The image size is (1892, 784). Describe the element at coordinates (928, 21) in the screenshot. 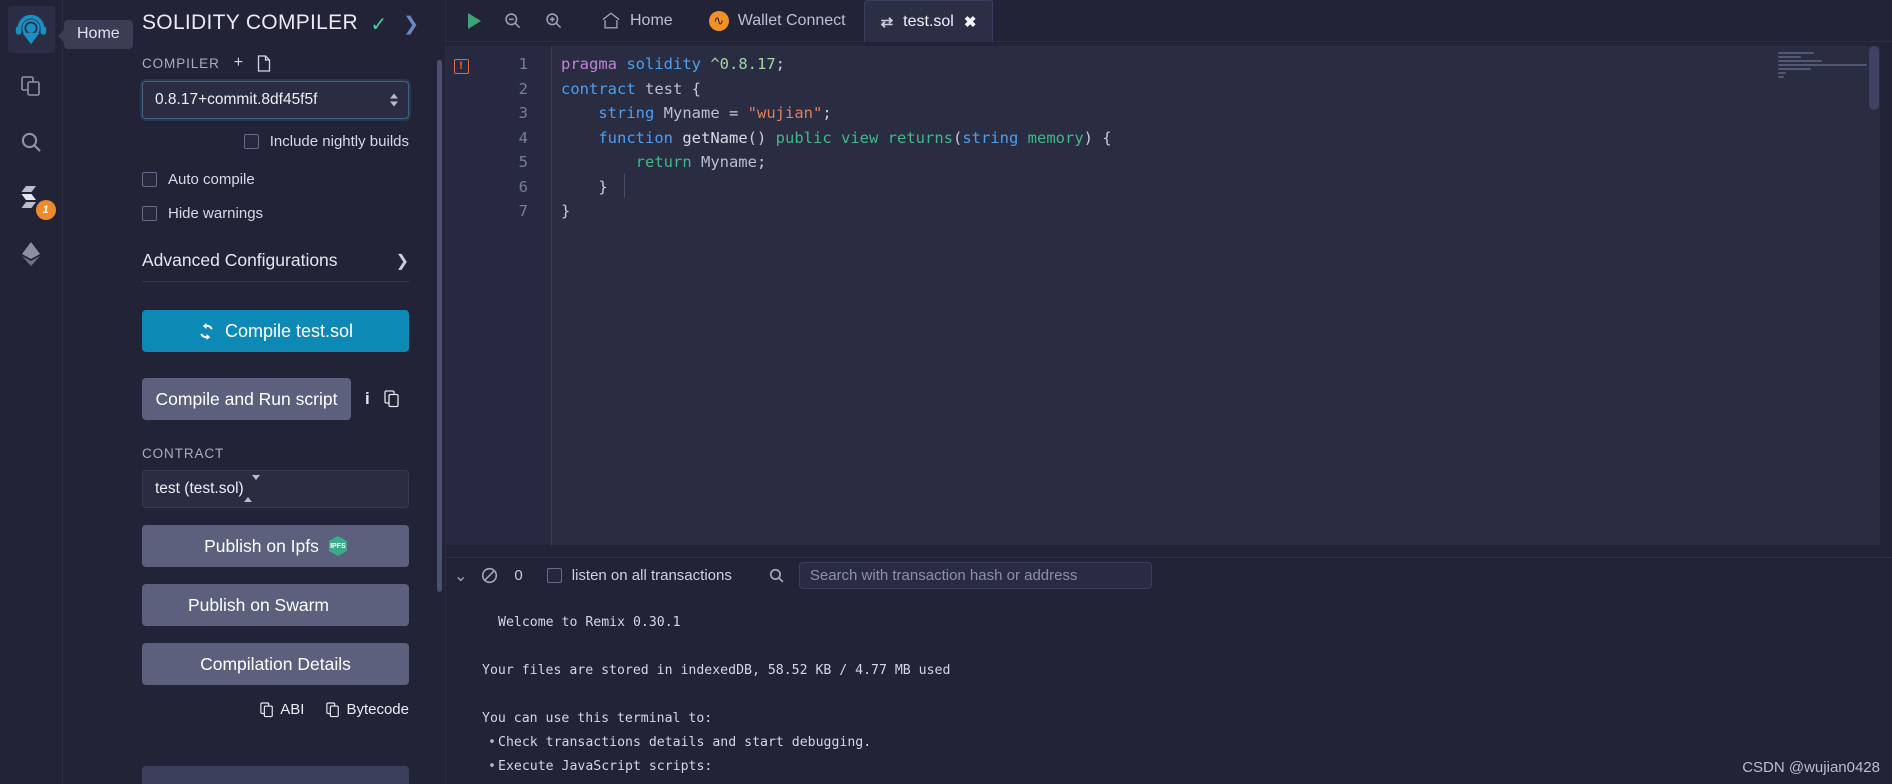

I see `tab-test-sol: ⇄ test.sol ✖` at that location.